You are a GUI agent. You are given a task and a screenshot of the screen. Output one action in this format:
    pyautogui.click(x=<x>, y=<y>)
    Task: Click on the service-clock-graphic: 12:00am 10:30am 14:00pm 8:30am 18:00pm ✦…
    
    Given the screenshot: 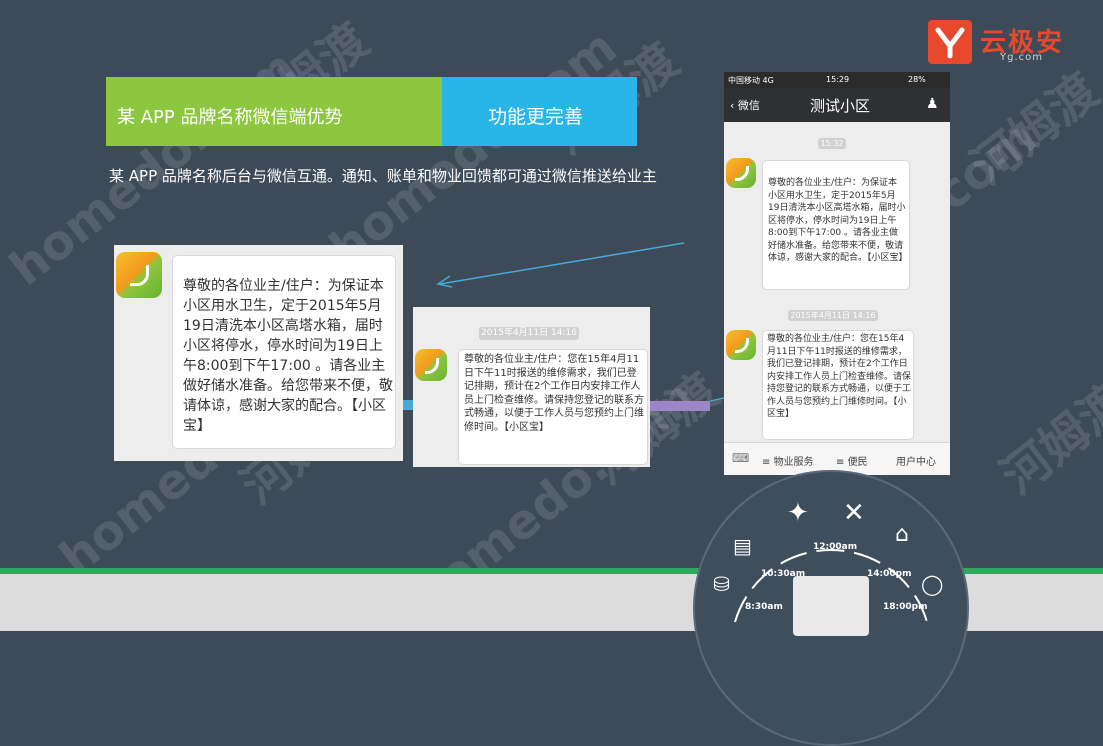 What is the action you would take?
    pyautogui.click(x=831, y=608)
    